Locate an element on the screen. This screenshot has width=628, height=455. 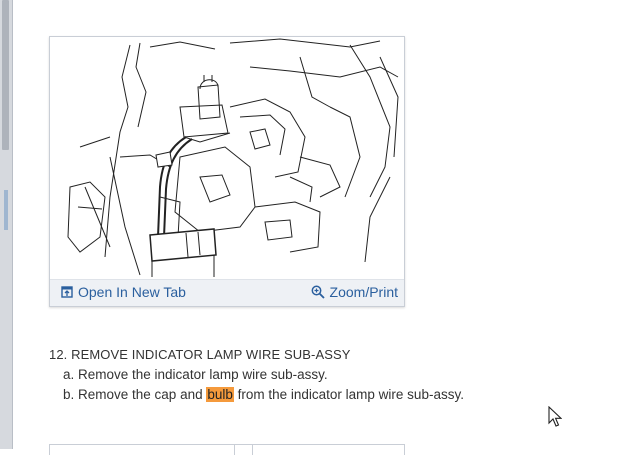
open-in-new-tab-label: Open In New Tab is located at coordinates (132, 292).